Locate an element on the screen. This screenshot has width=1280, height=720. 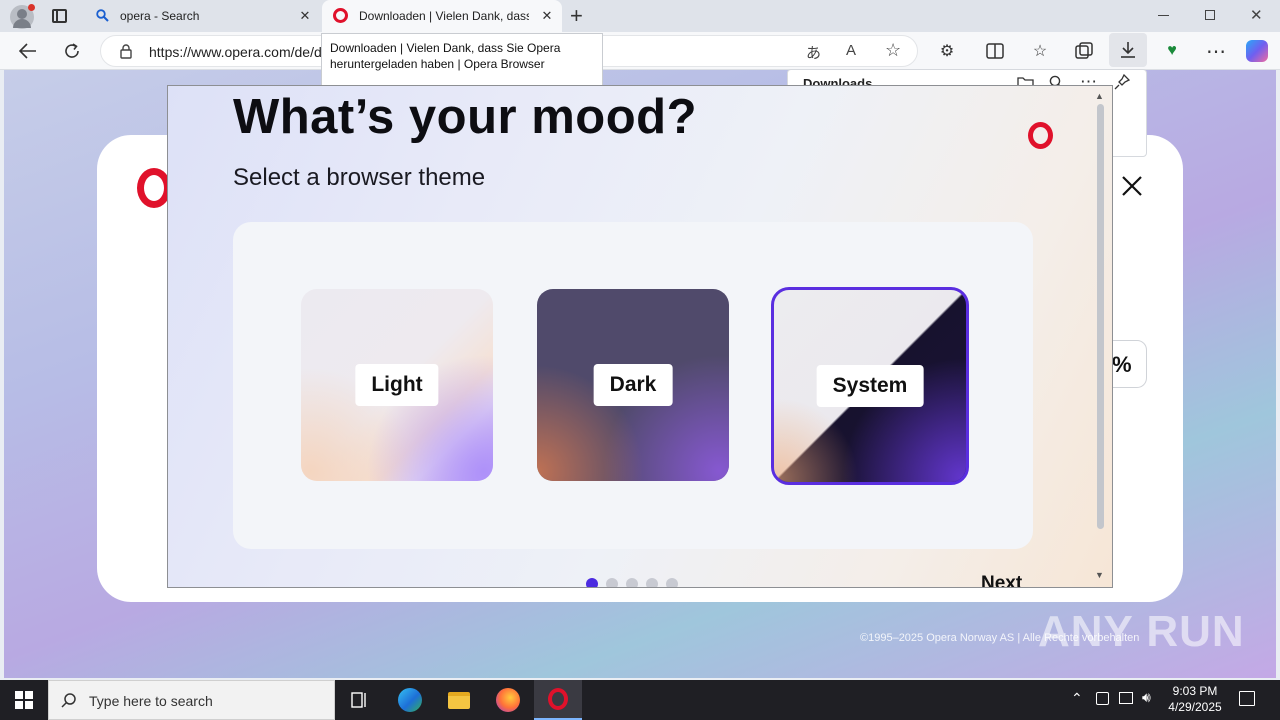
extensions-icon: ⚙ is located at coordinates (947, 51).